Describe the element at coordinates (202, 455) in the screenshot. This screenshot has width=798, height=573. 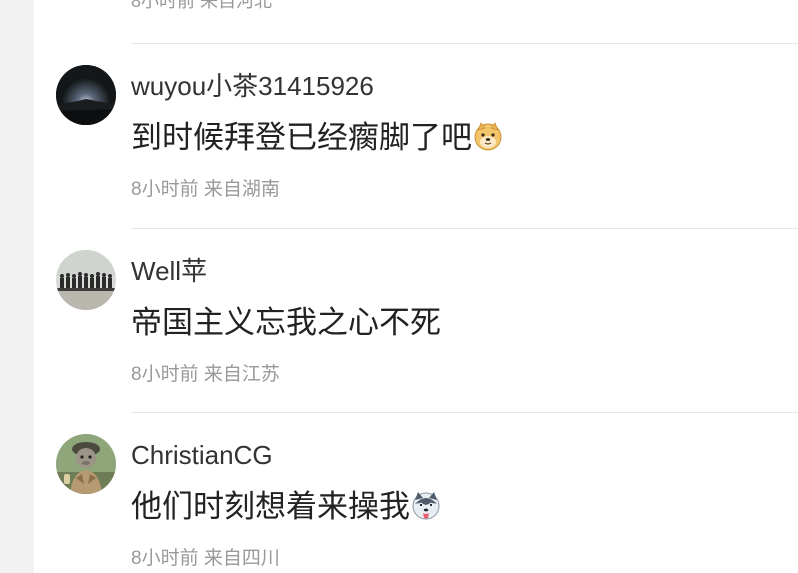
I see `username: ChristianCG` at that location.